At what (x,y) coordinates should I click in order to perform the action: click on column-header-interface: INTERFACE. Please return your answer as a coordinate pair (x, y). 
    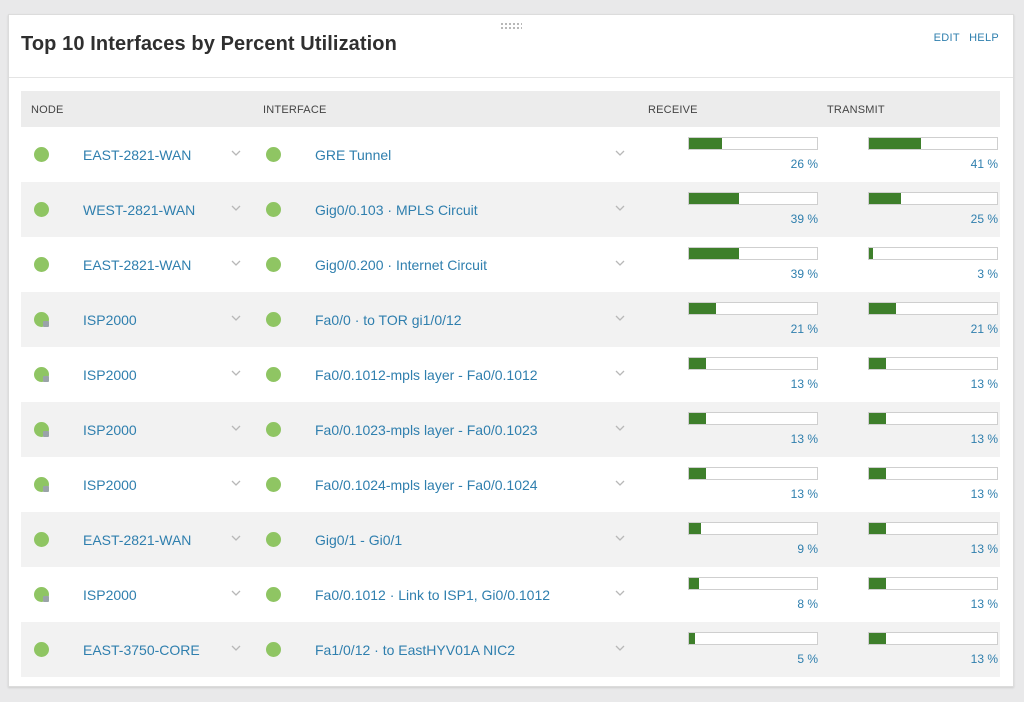
    Looking at the image, I should click on (295, 110).